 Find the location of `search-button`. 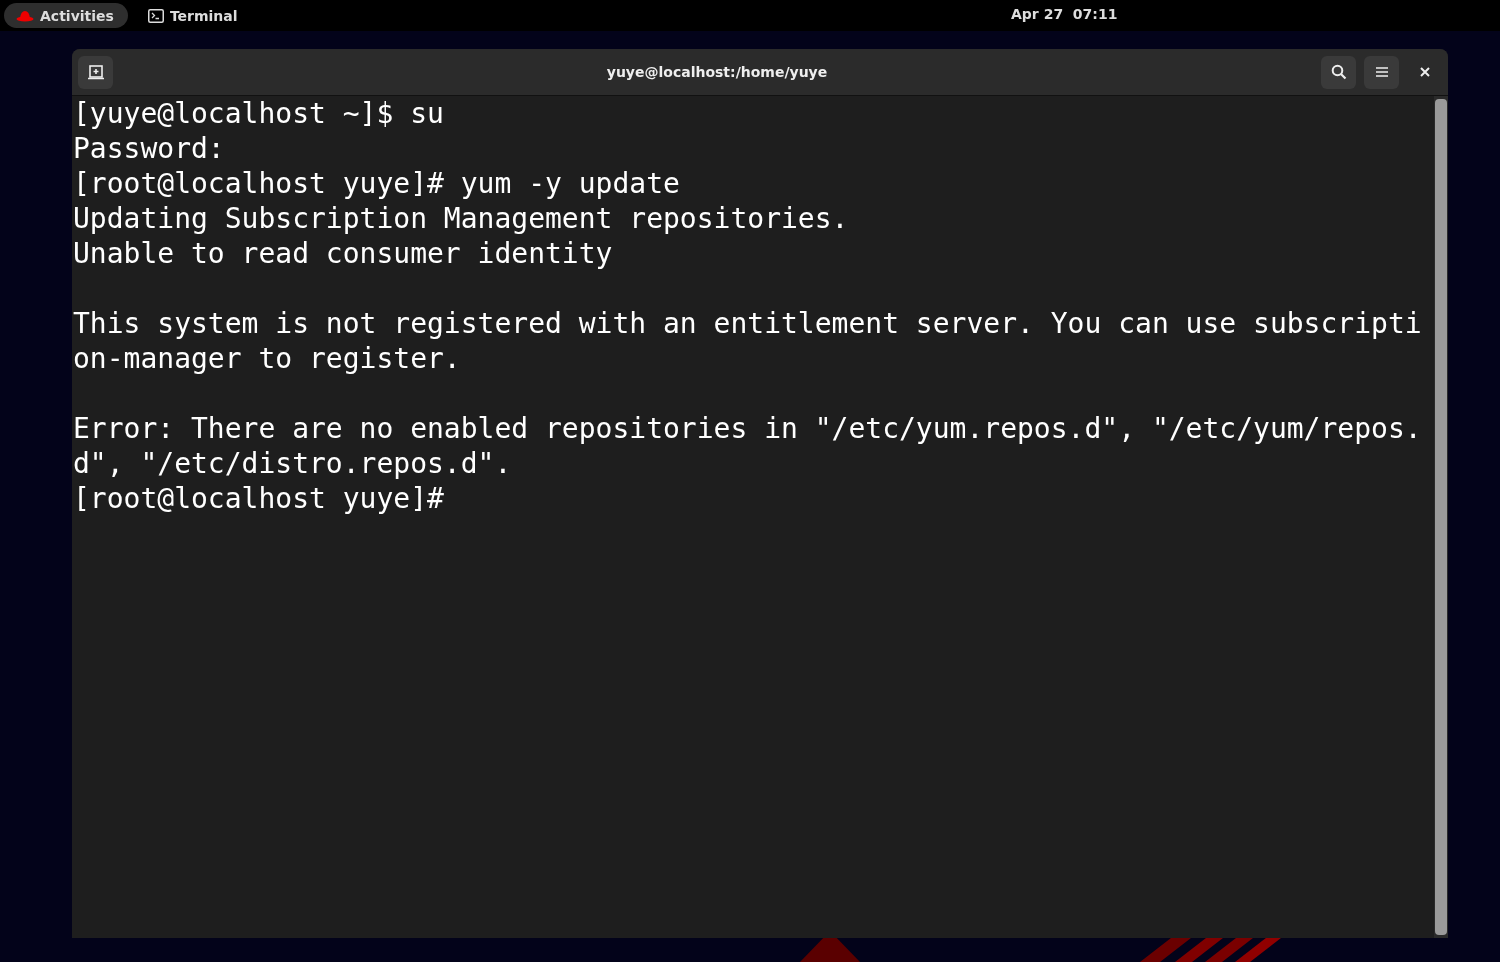

search-button is located at coordinates (1338, 72).